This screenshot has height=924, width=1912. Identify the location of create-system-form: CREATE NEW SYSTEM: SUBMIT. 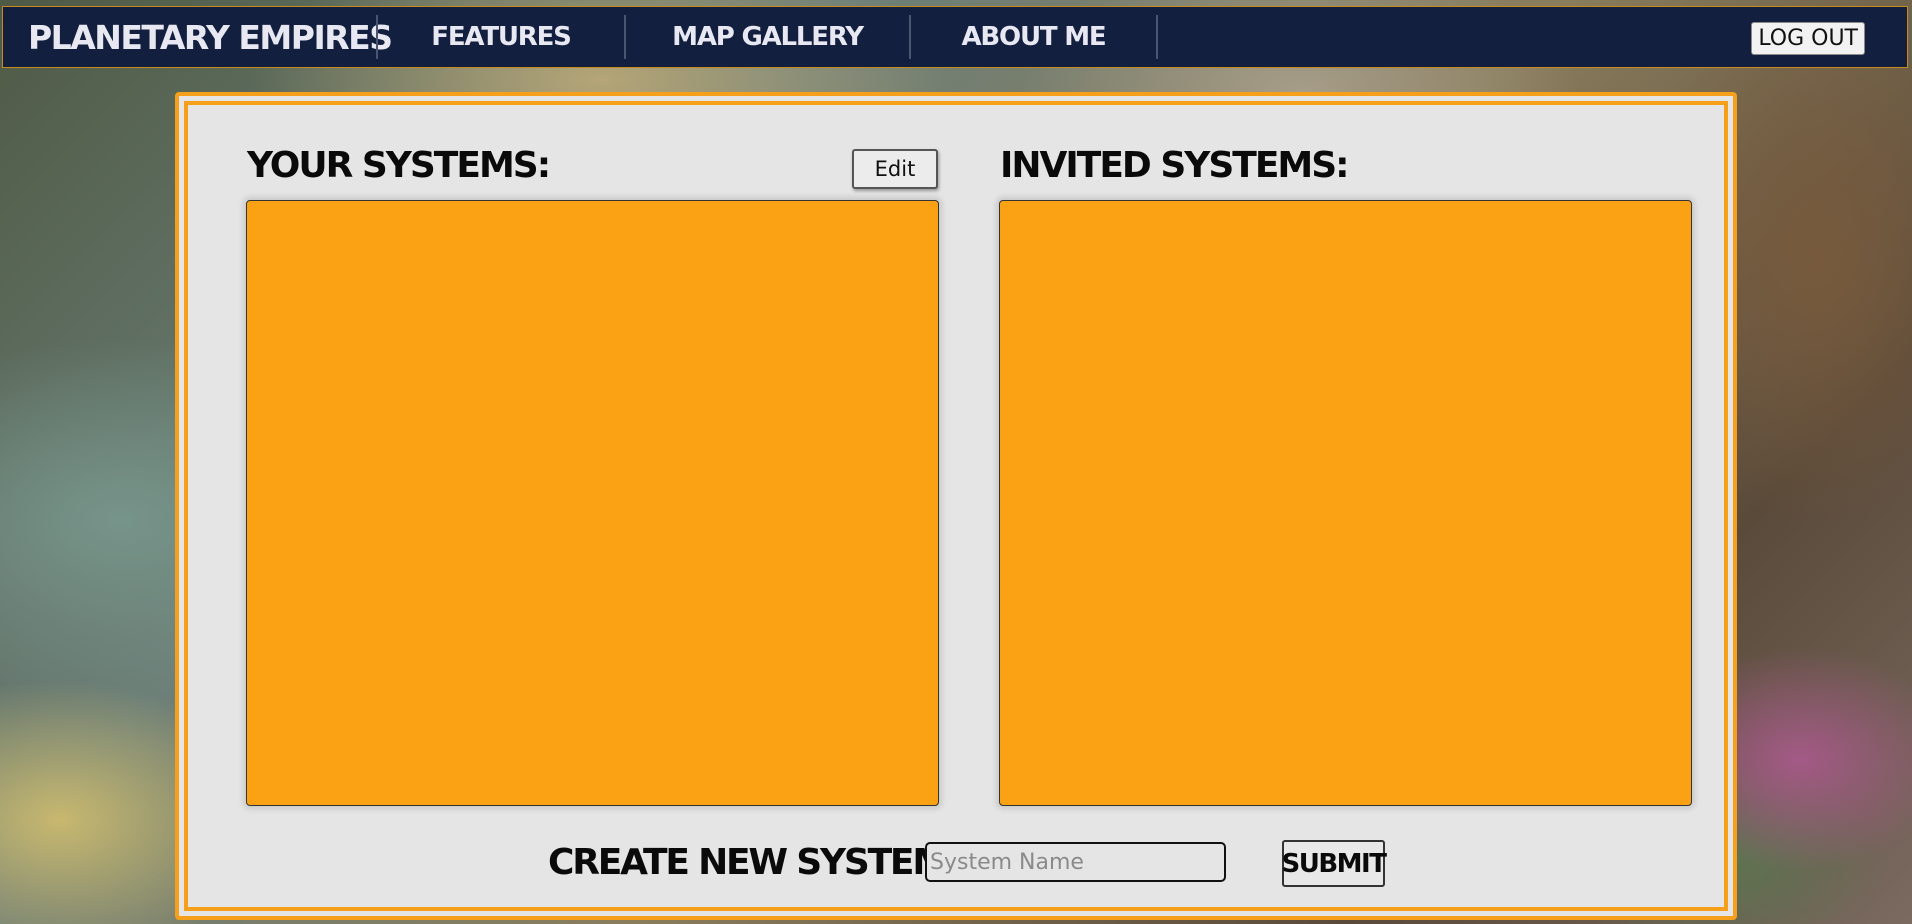
(956, 865).